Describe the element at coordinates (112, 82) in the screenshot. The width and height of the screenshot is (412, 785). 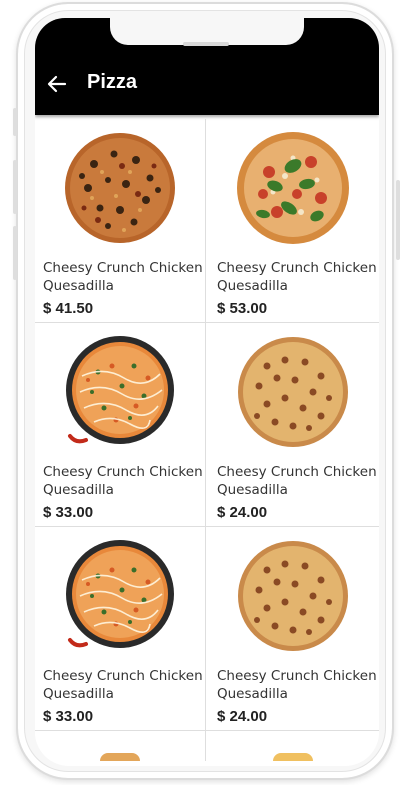
I see `page-title: Pizza` at that location.